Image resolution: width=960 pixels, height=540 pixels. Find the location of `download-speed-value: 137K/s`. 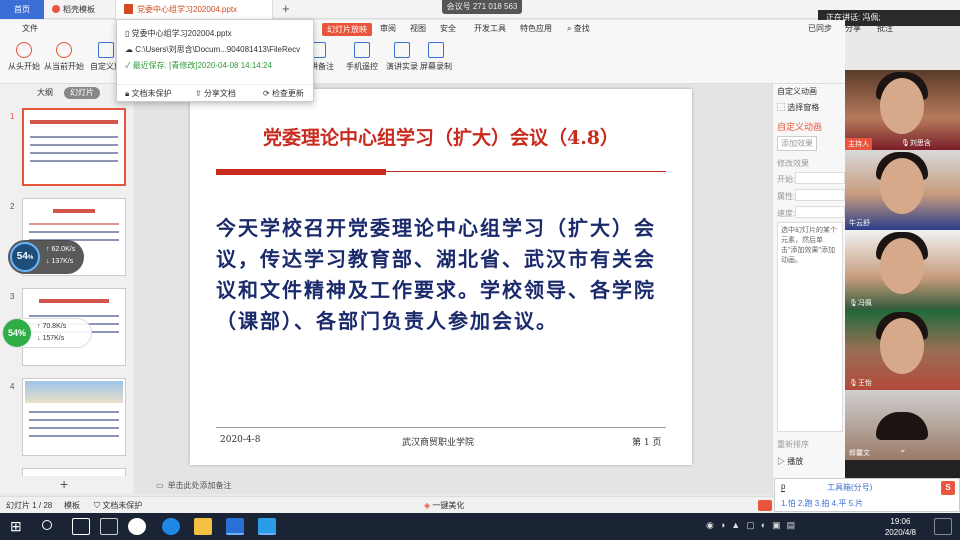

download-speed-value: 137K/s is located at coordinates (62, 261).